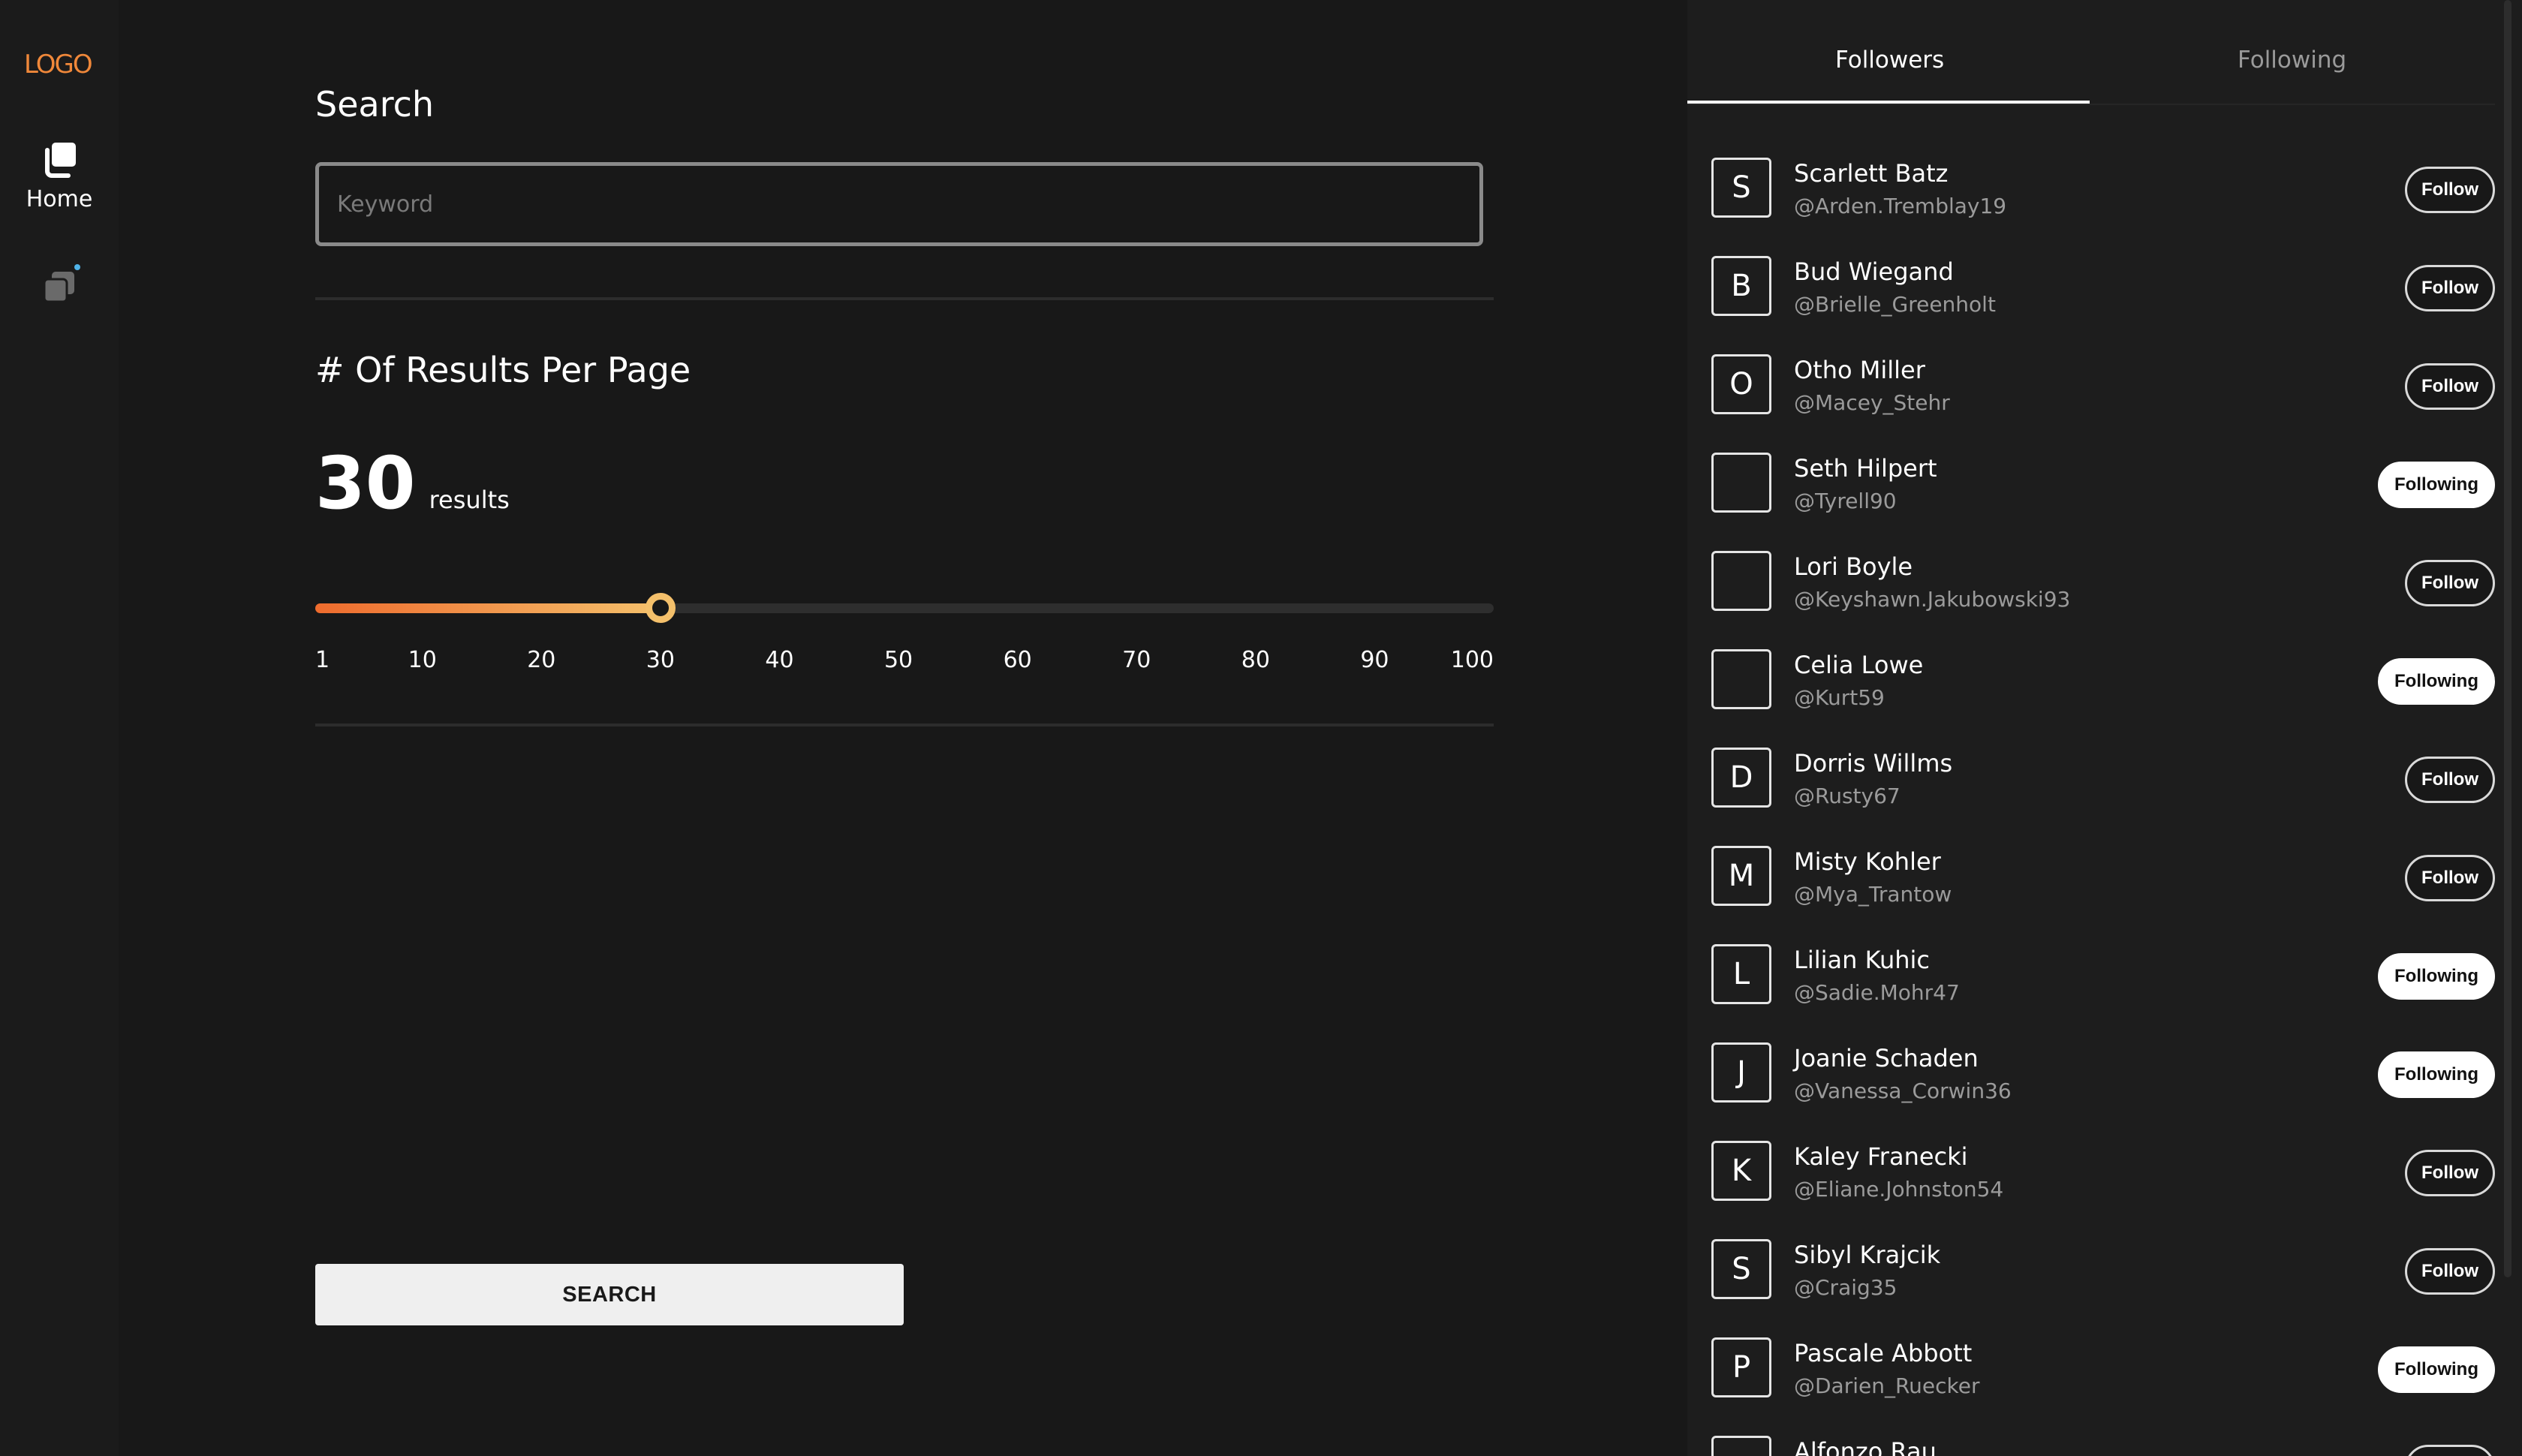 This screenshot has width=2522, height=1456. Describe the element at coordinates (1741, 1367) in the screenshot. I see `avatar: P` at that location.